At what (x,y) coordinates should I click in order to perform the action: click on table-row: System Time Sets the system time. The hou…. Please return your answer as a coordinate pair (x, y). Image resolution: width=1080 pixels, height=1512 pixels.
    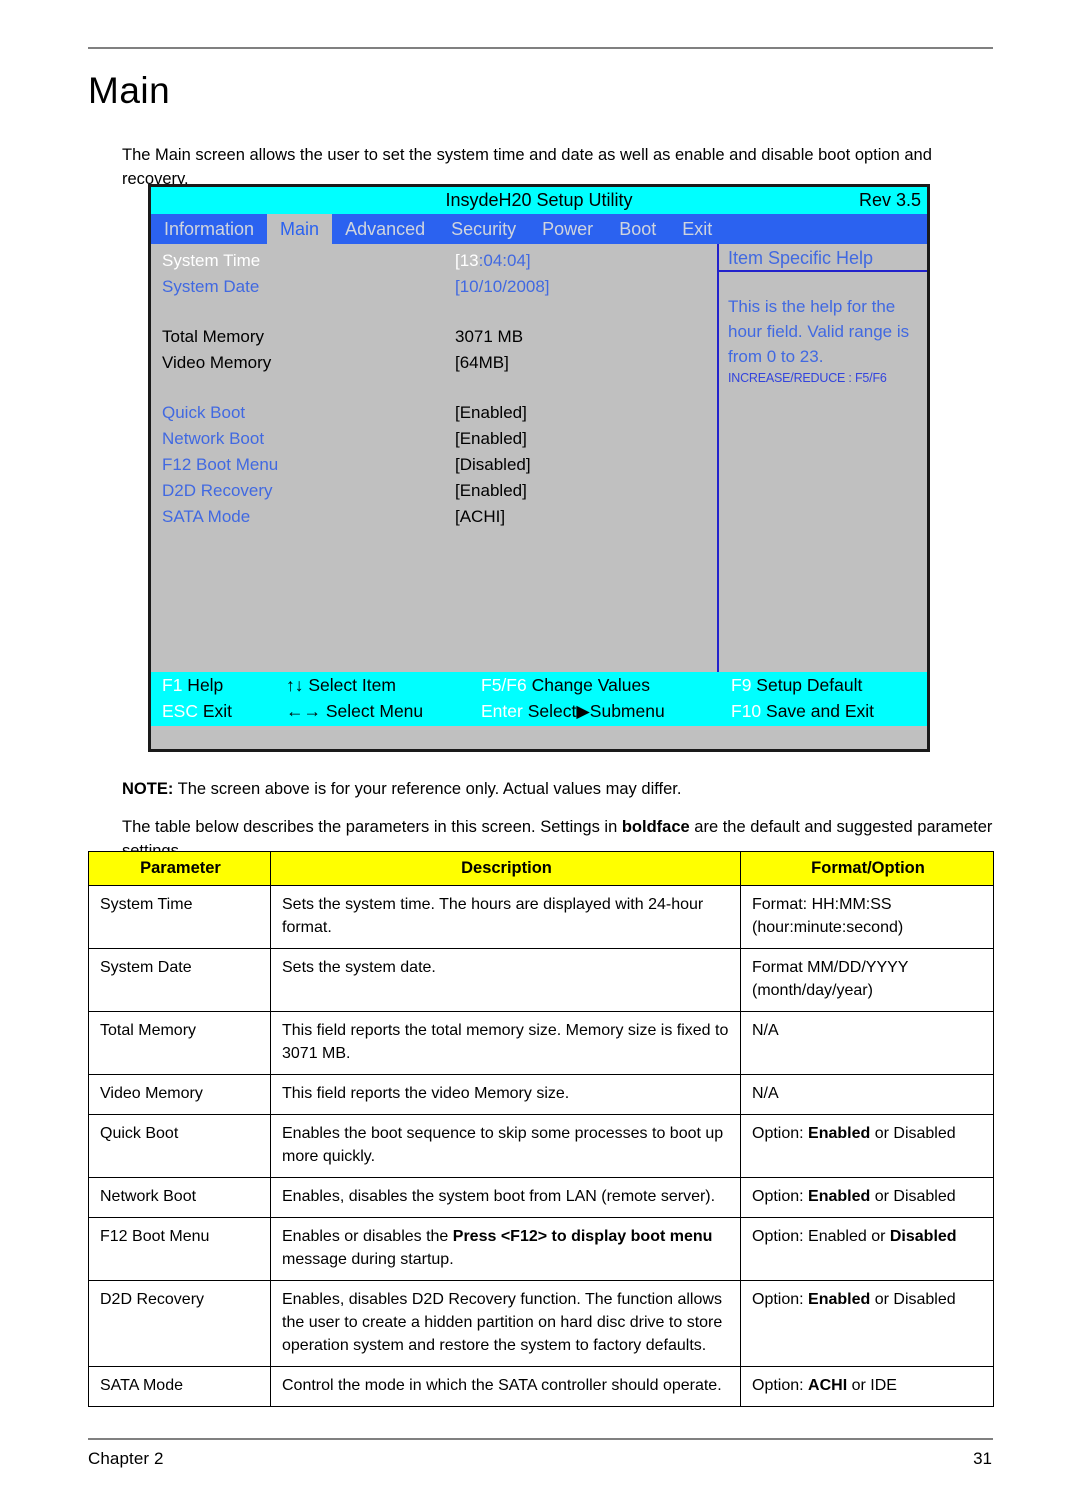
    Looking at the image, I should click on (541, 917).